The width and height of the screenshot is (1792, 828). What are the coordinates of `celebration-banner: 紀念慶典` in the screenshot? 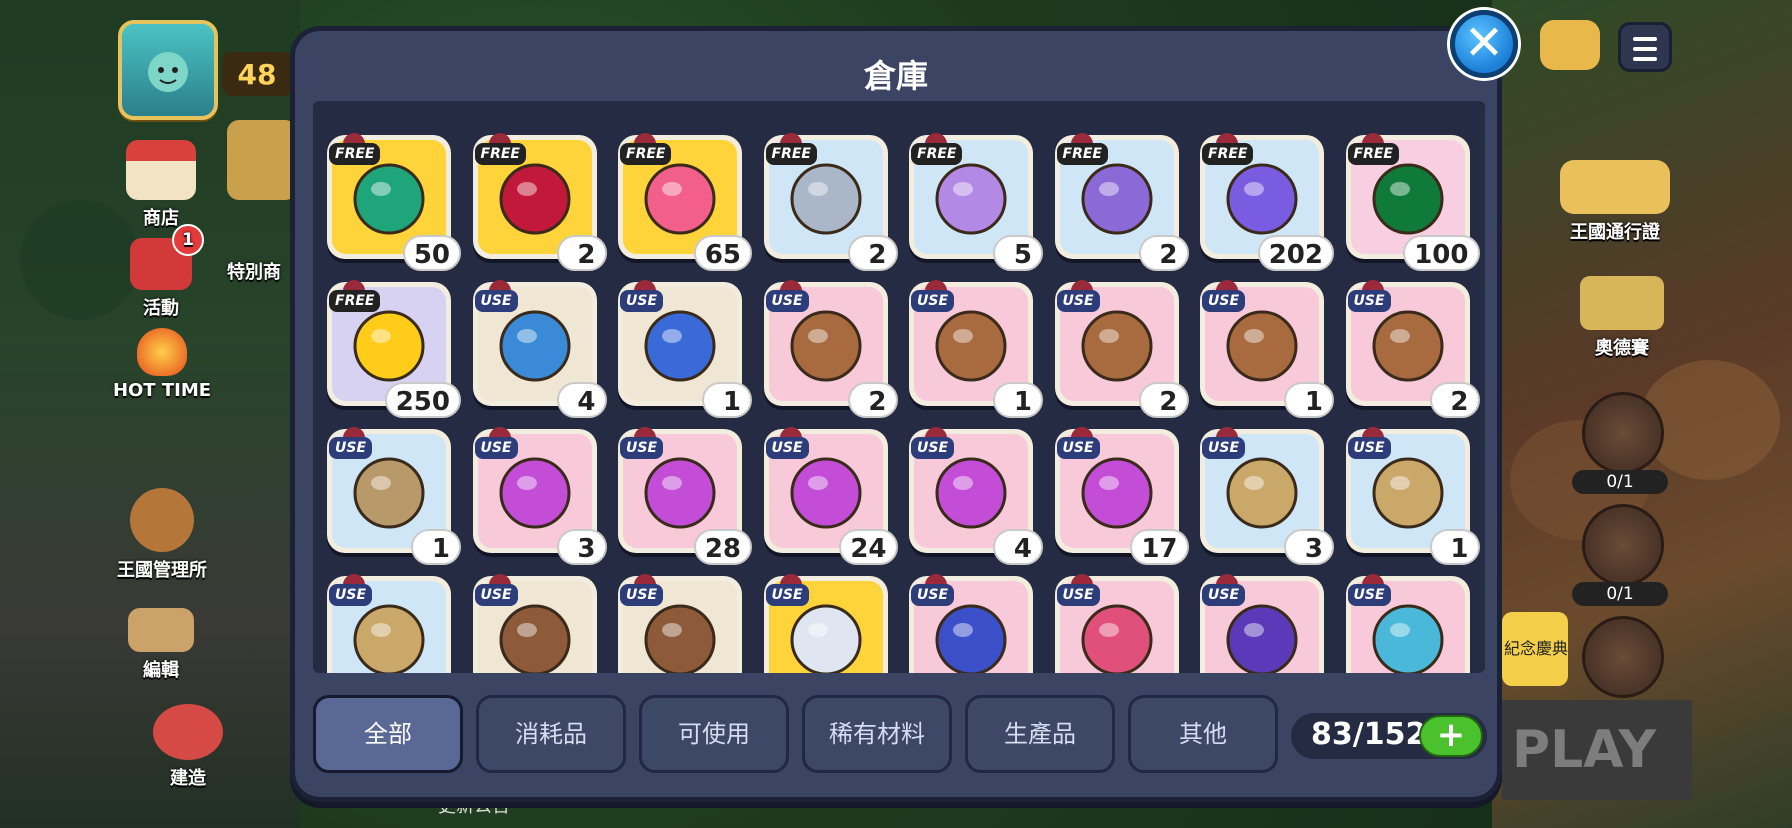 It's located at (1535, 649).